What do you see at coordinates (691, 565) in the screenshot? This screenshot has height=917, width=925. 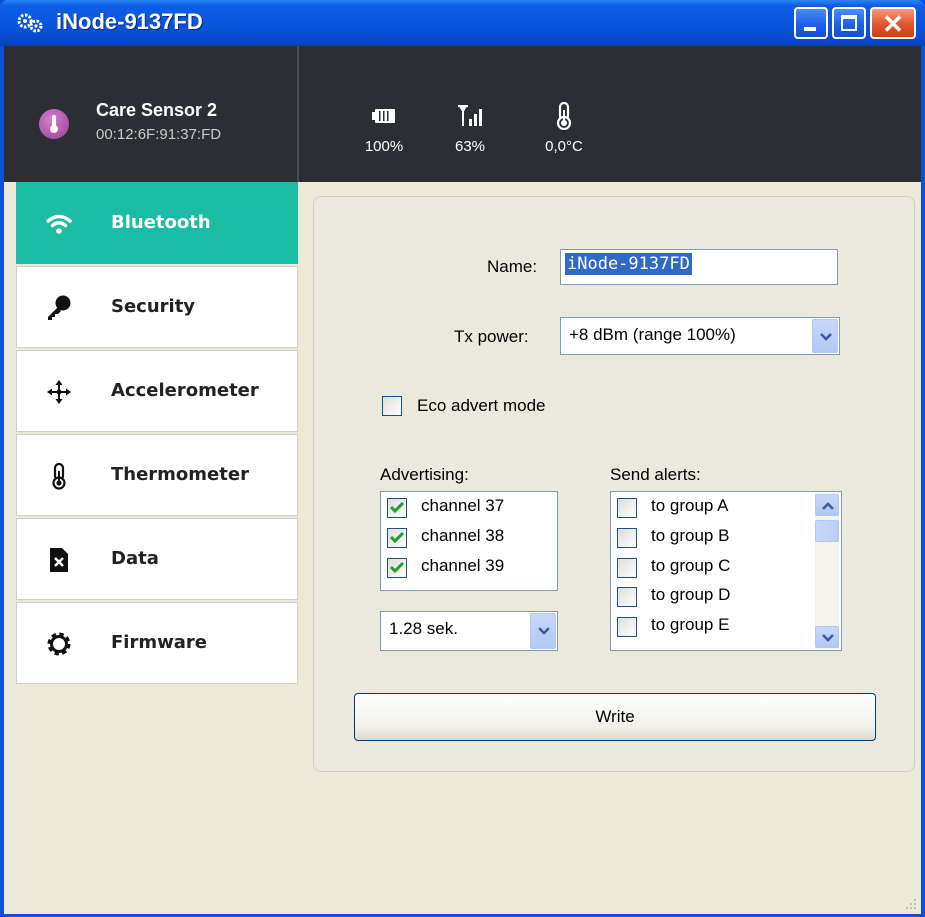 I see `list-item-label: to group C` at bounding box center [691, 565].